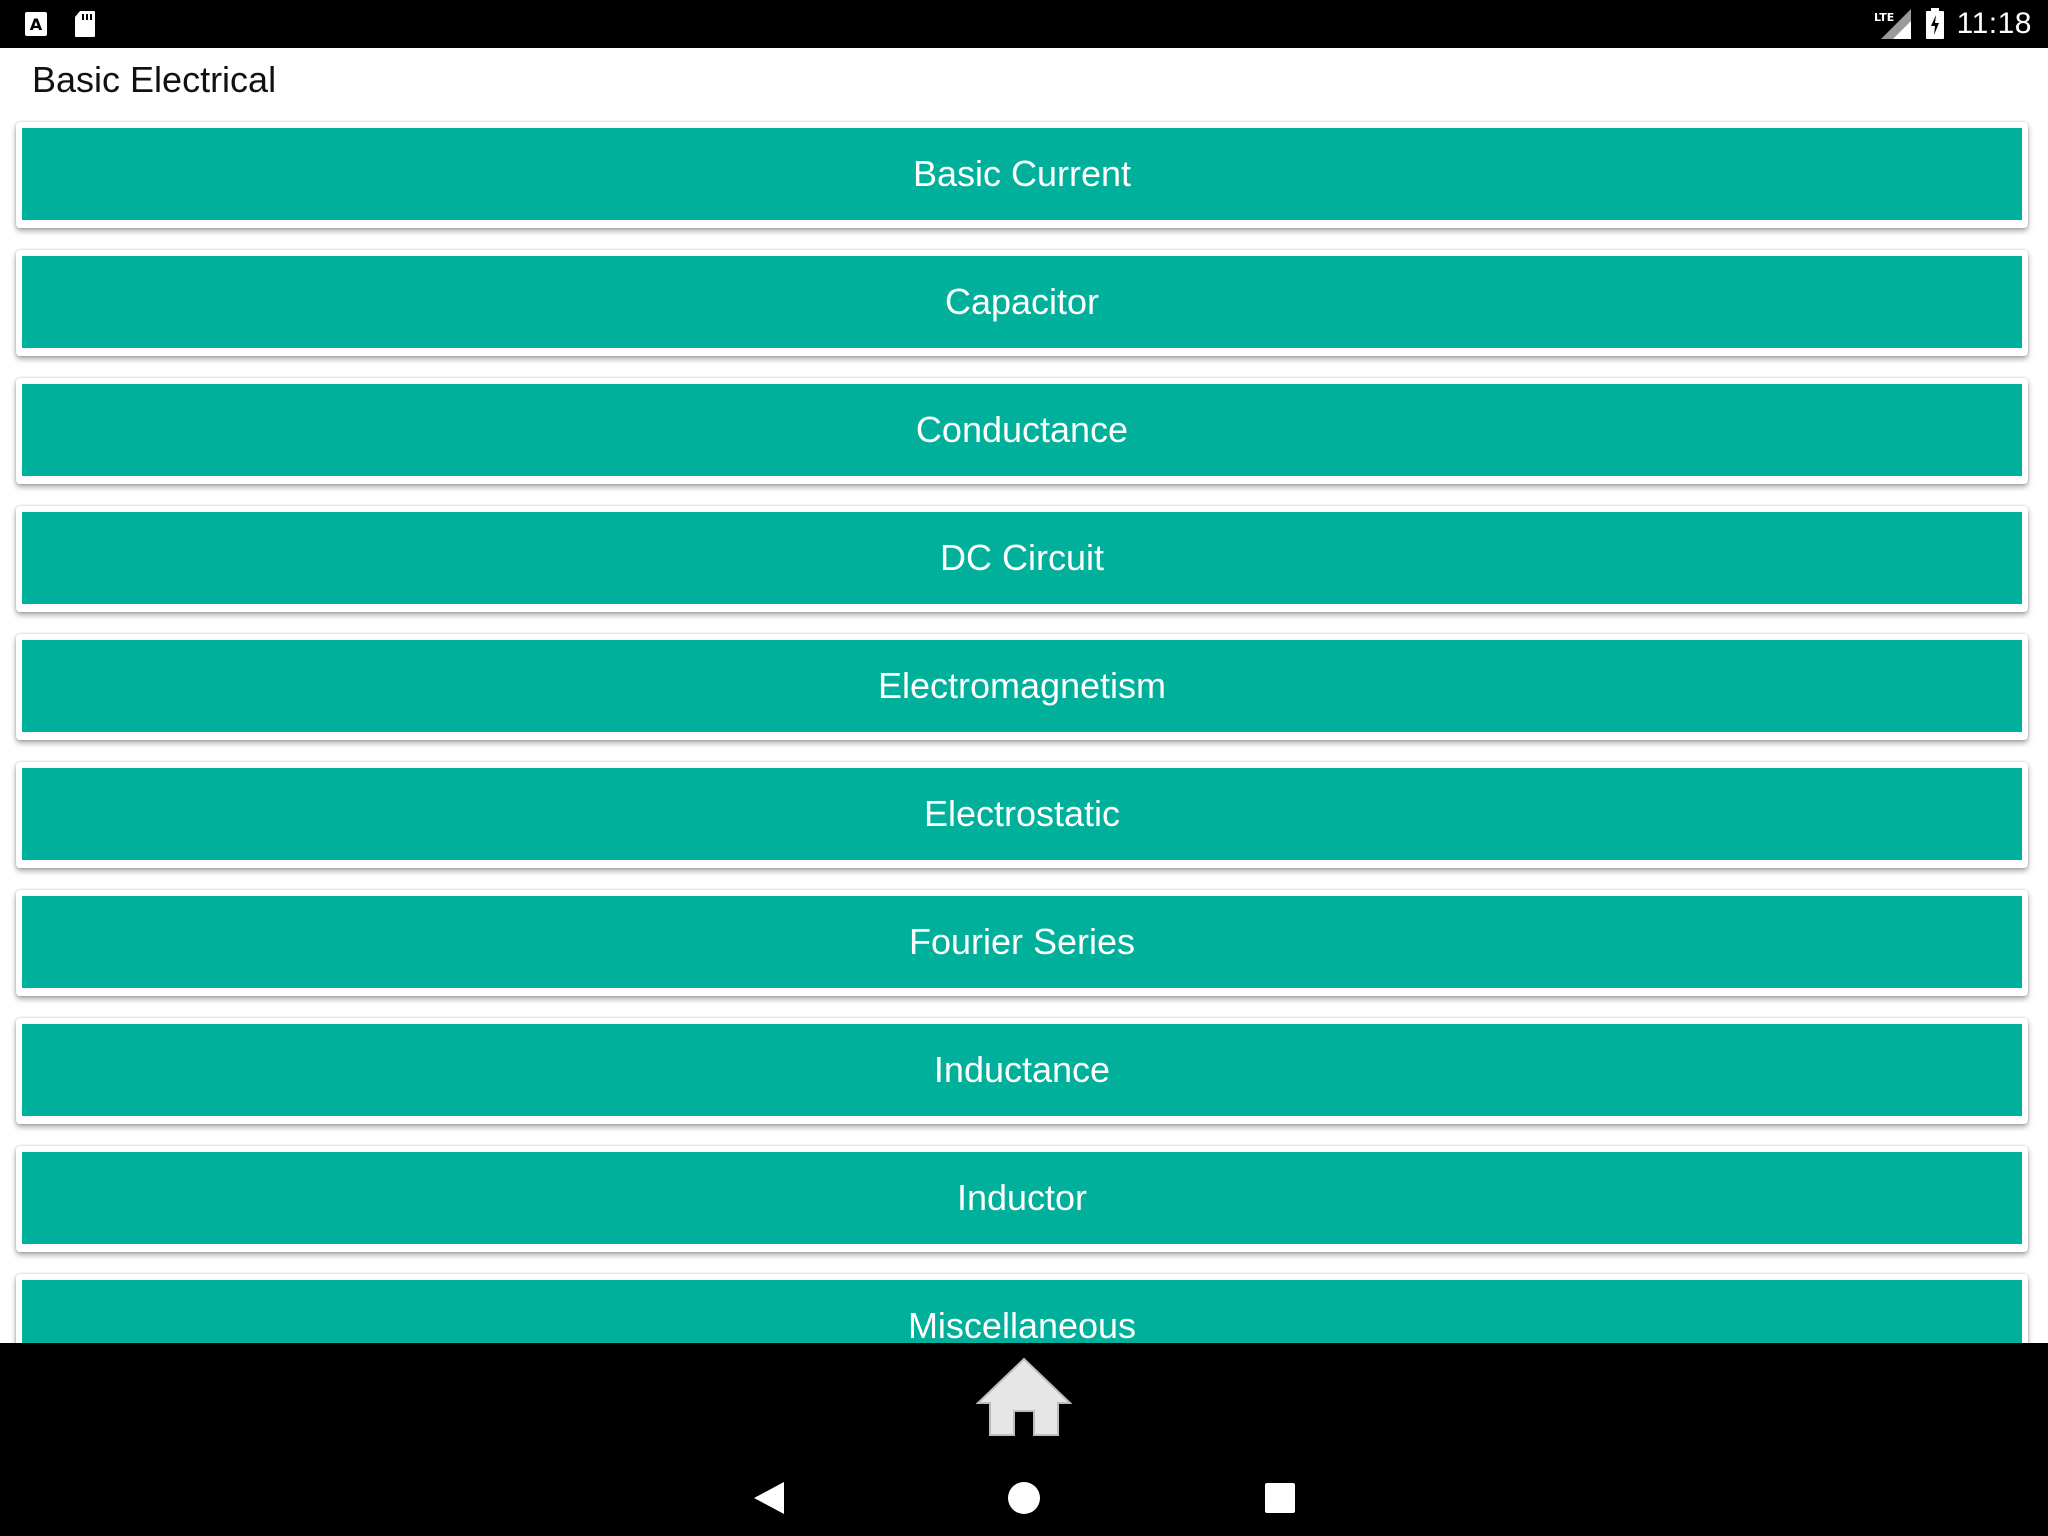 This screenshot has width=2048, height=1536. I want to click on back-icon, so click(769, 1498).